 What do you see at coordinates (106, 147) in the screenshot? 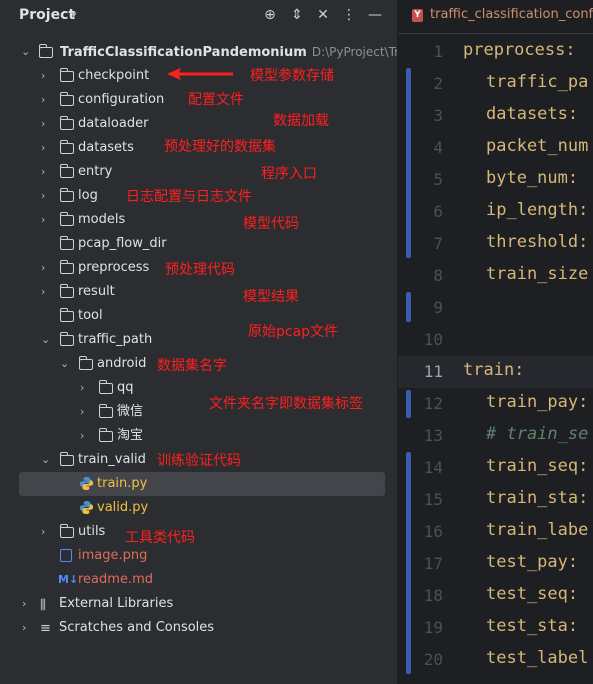
I see `tree-item-label: datasets` at bounding box center [106, 147].